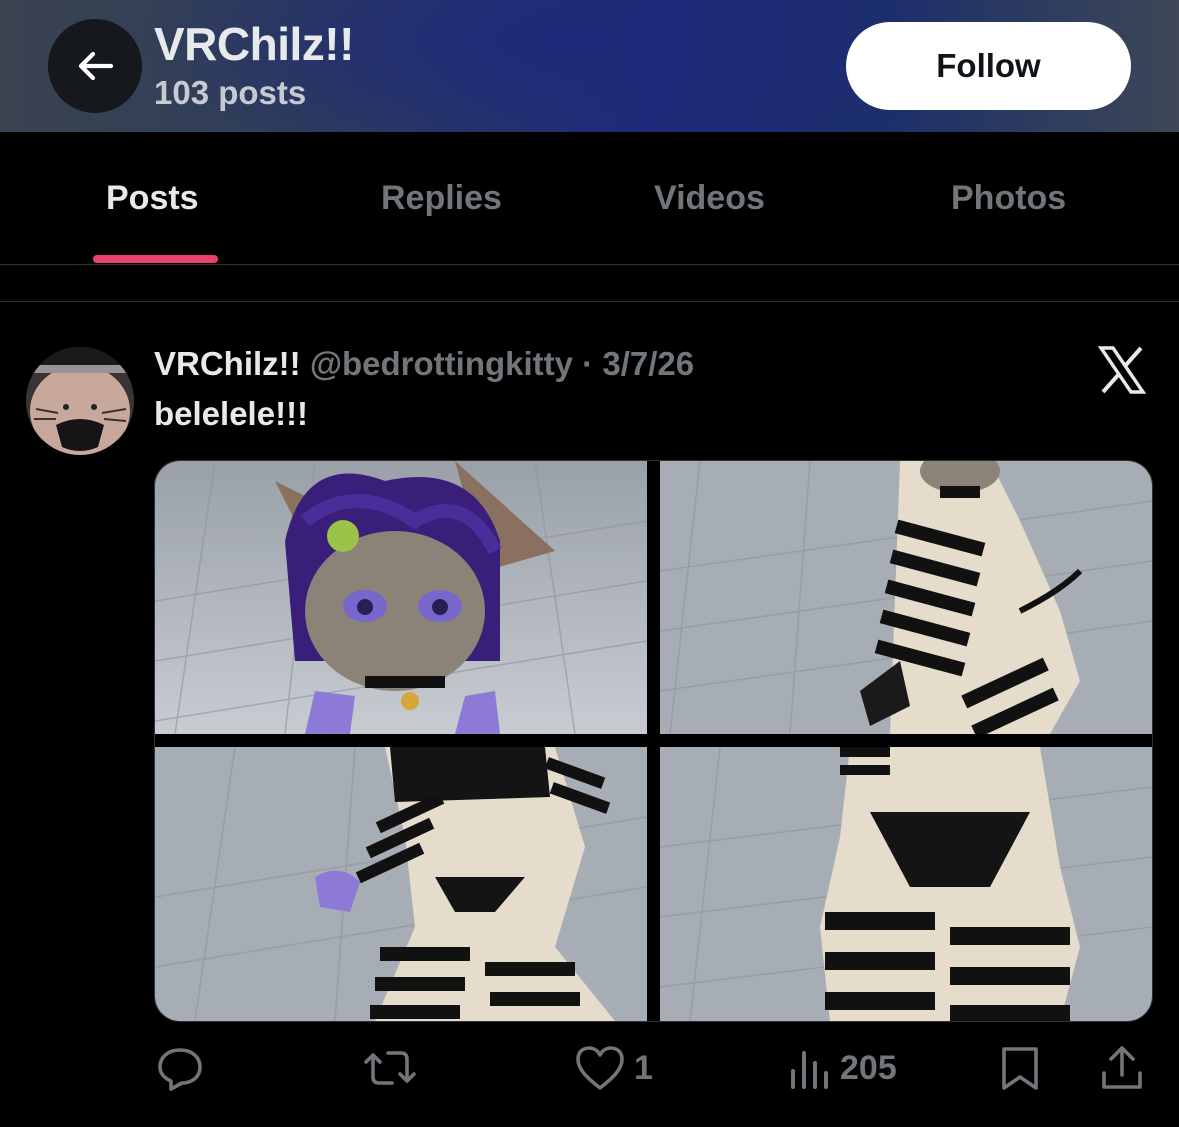  Describe the element at coordinates (988, 66) in the screenshot. I see `follow-button: Follow` at that location.